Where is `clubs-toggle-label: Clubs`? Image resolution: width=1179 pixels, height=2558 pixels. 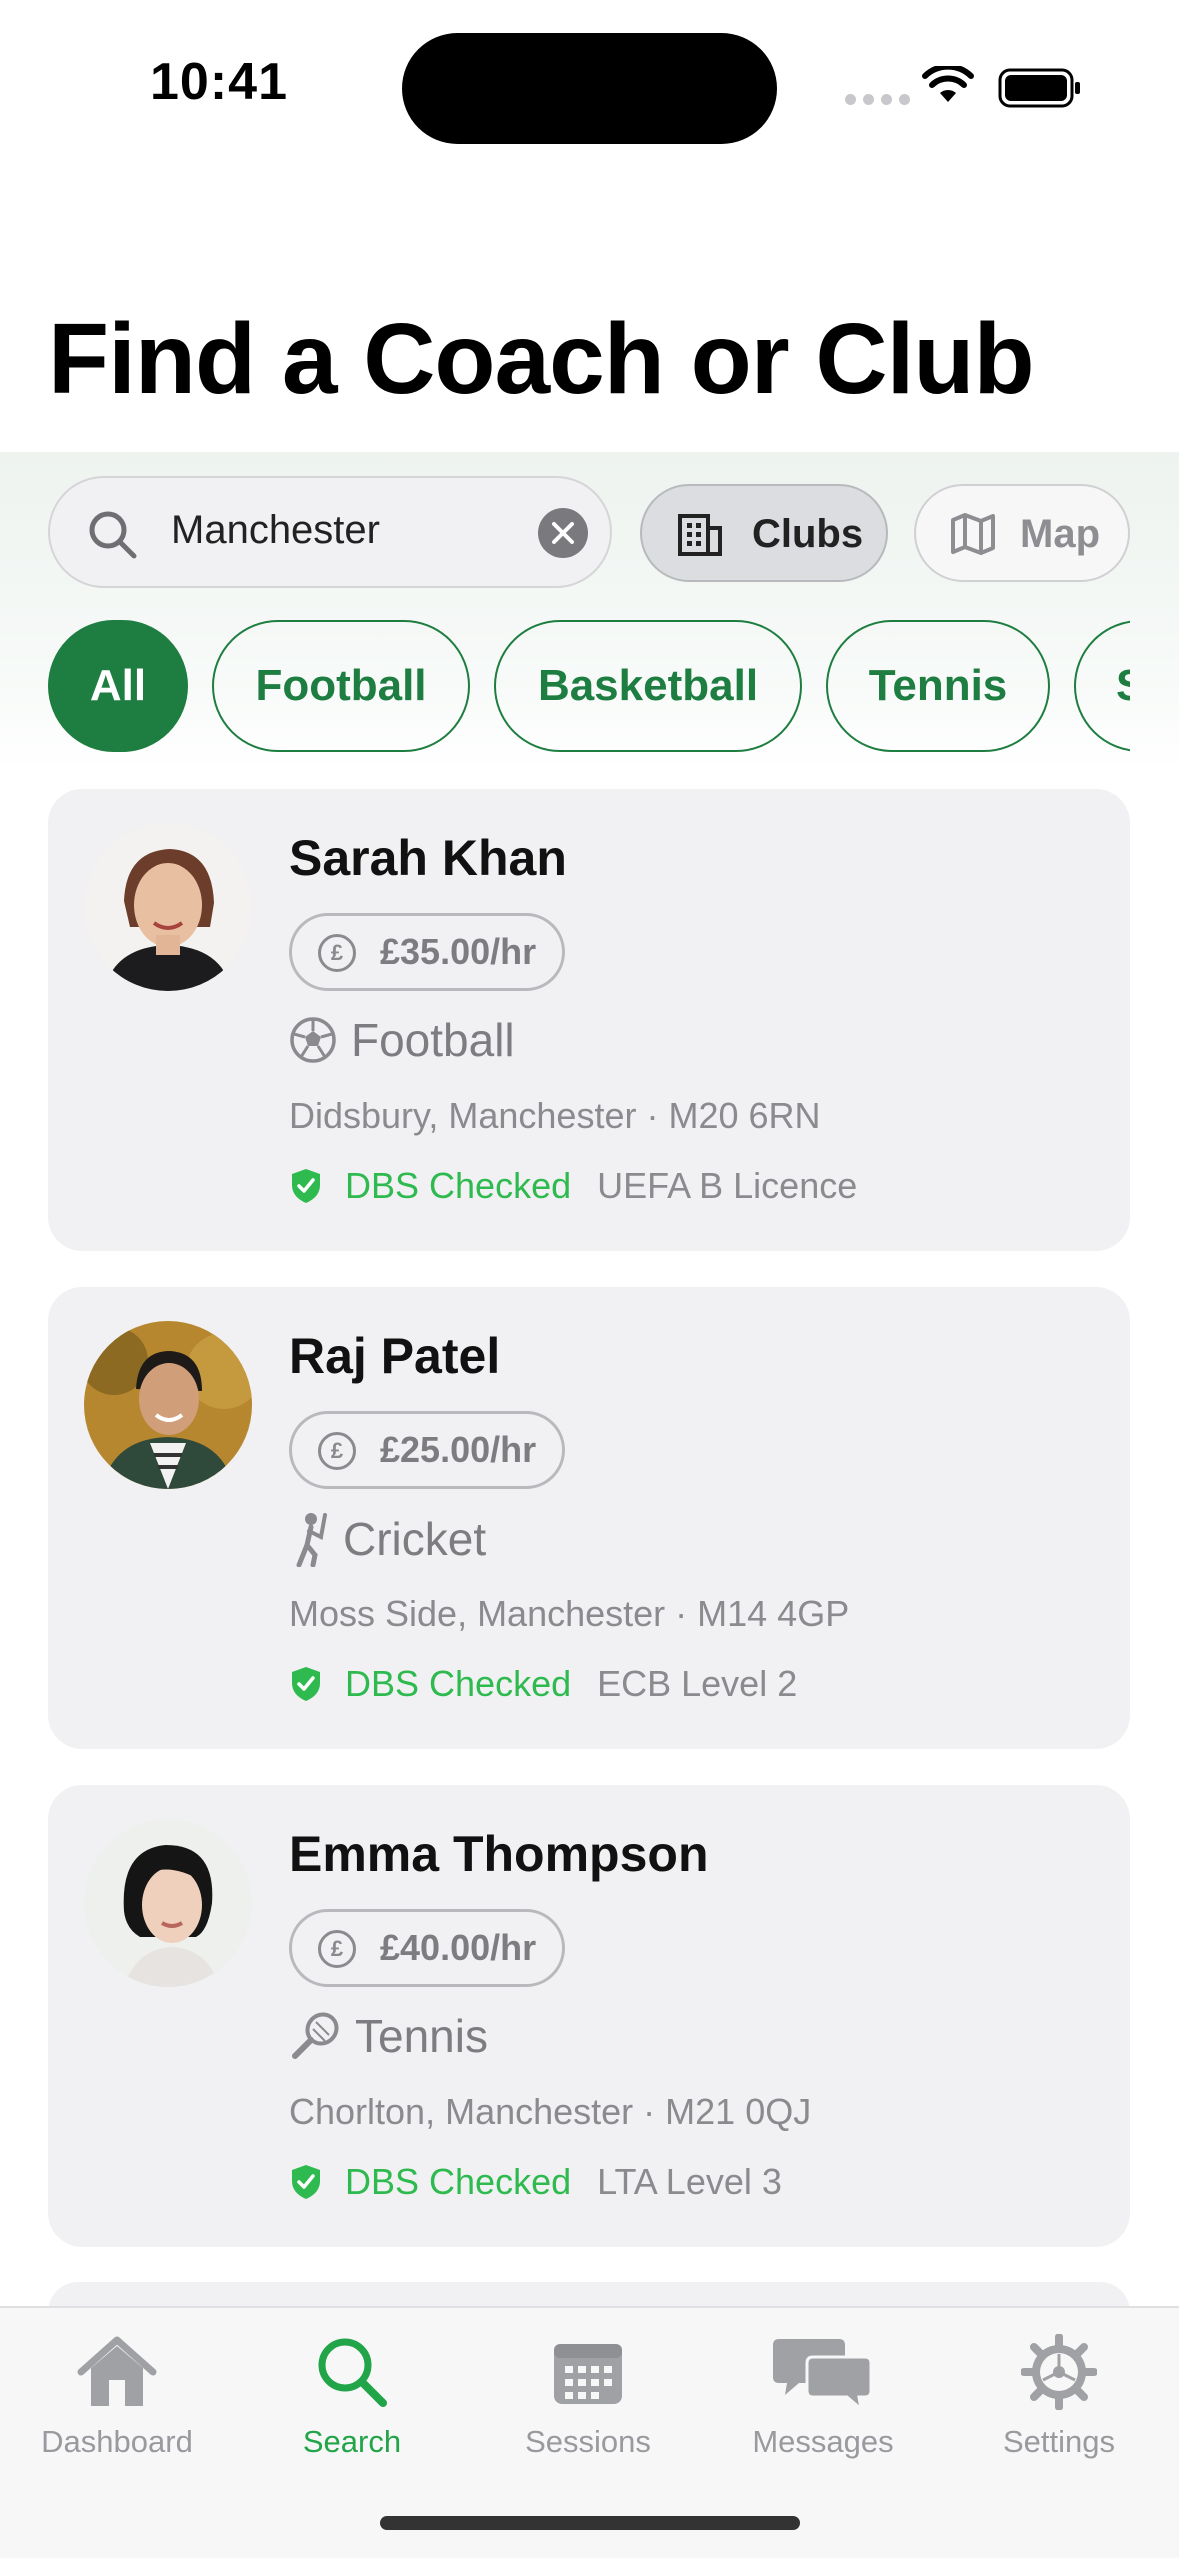 clubs-toggle-label: Clubs is located at coordinates (808, 534).